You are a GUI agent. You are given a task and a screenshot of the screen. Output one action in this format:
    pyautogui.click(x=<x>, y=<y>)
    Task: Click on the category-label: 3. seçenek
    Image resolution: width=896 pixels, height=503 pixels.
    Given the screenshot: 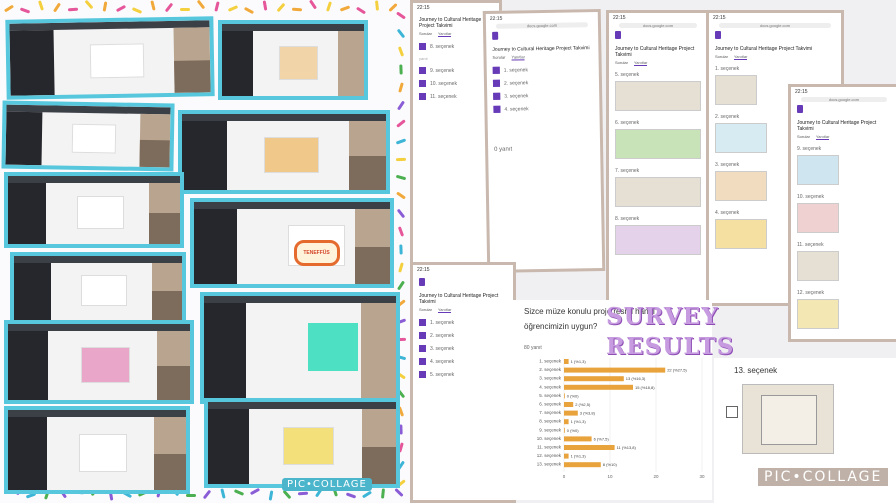 What is the action you would take?
    pyautogui.click(x=550, y=378)
    